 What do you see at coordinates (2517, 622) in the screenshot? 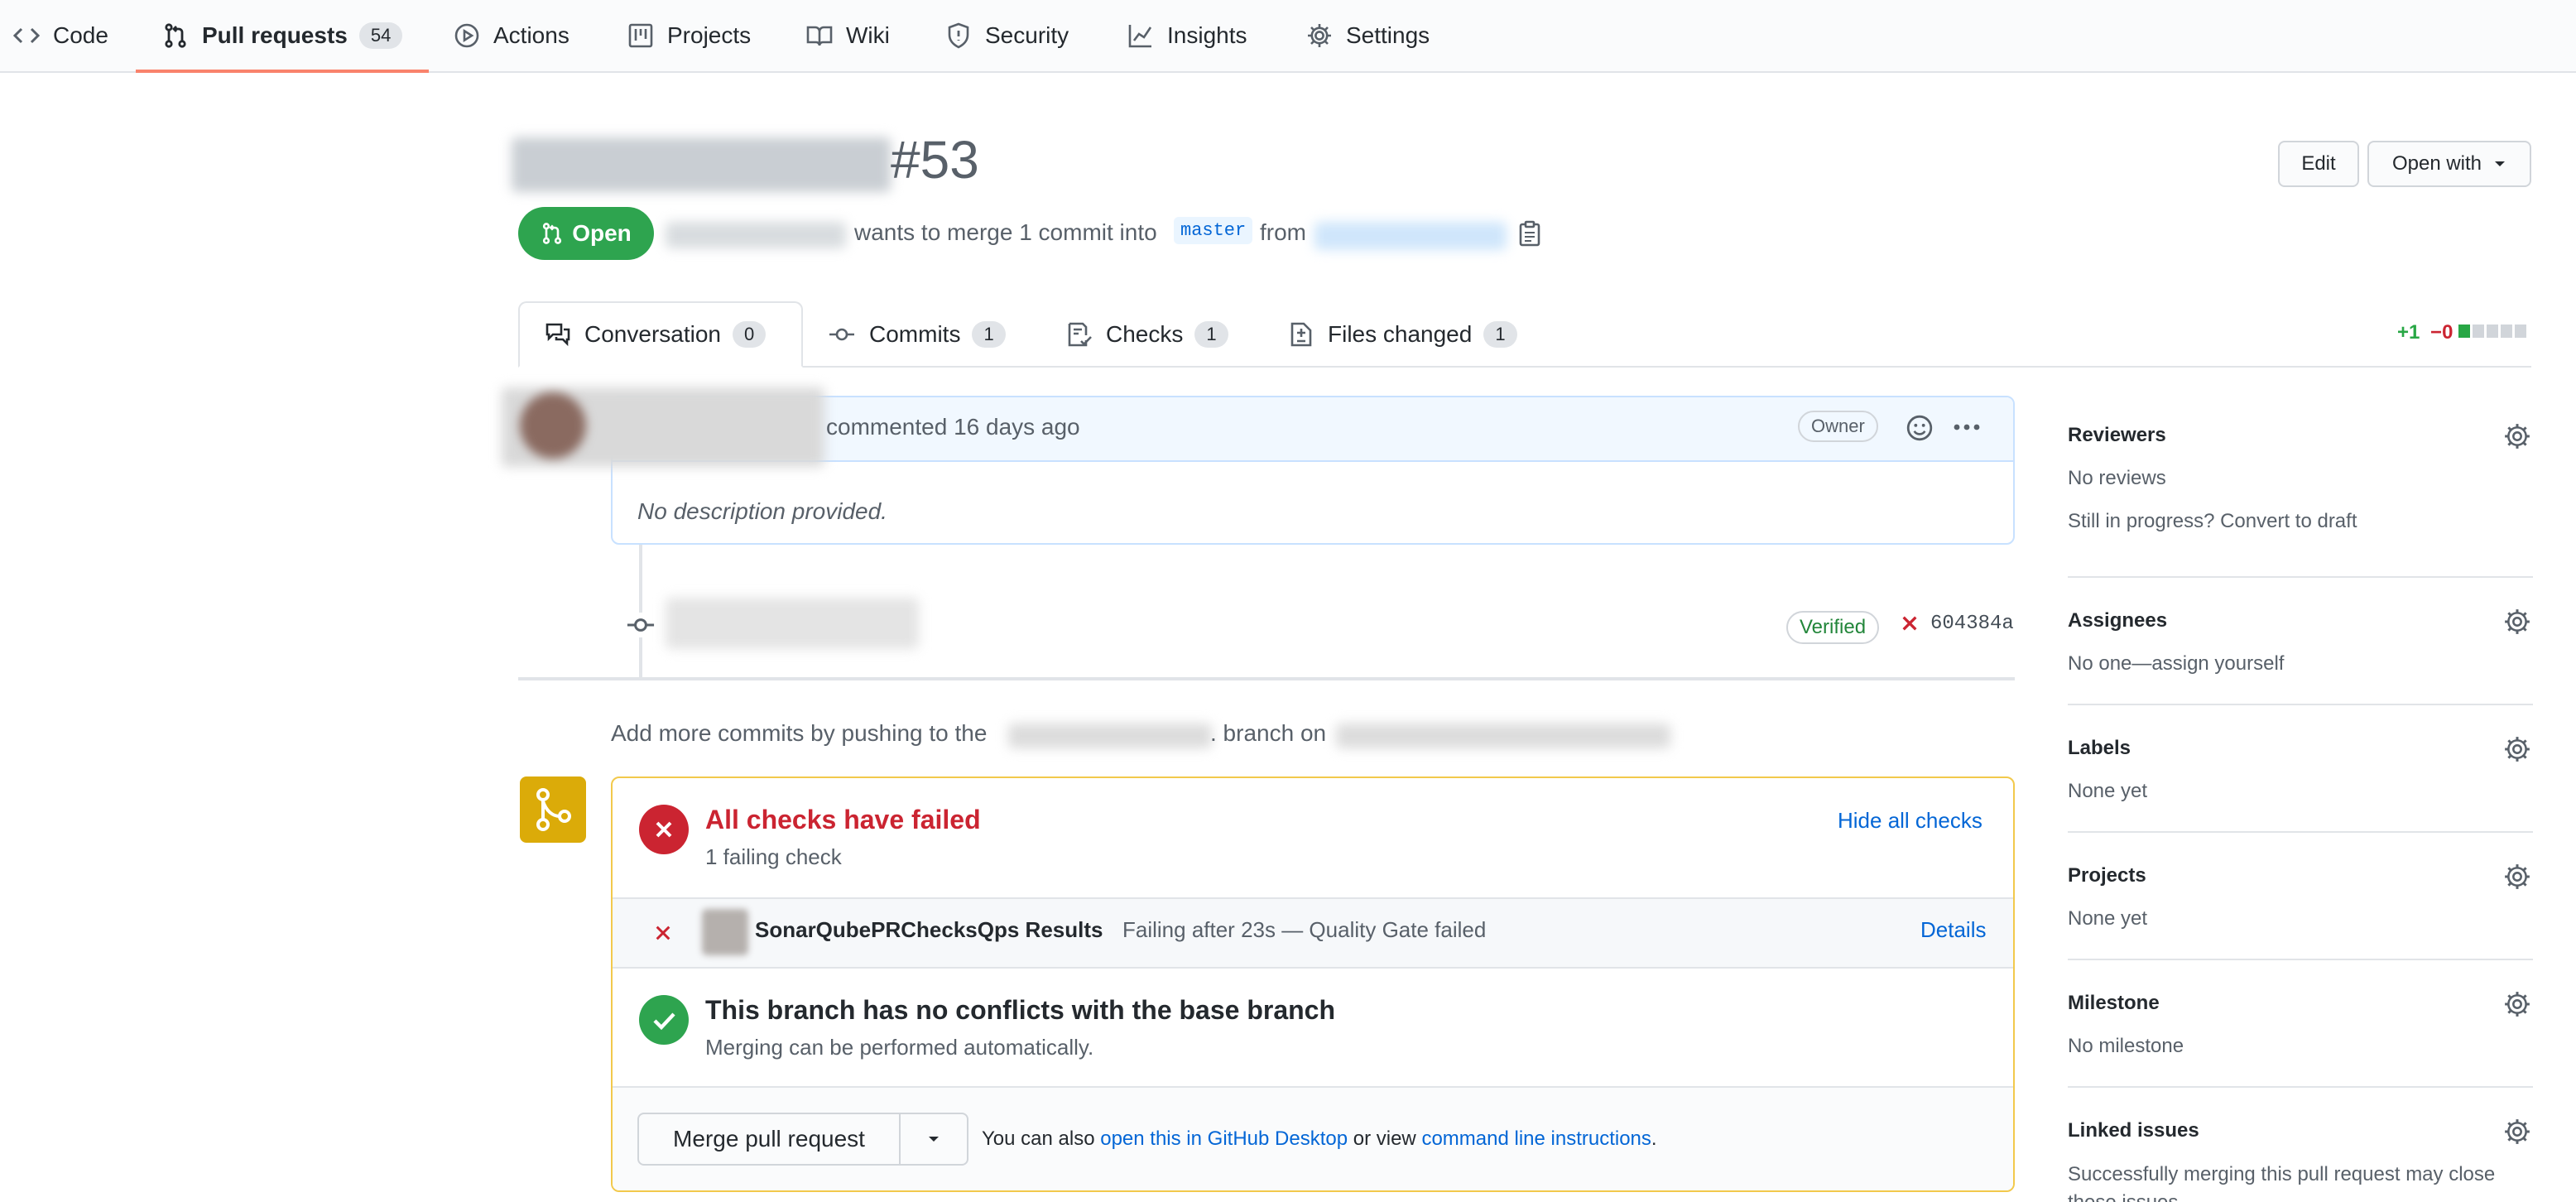
I see `assignees-gear-icon` at bounding box center [2517, 622].